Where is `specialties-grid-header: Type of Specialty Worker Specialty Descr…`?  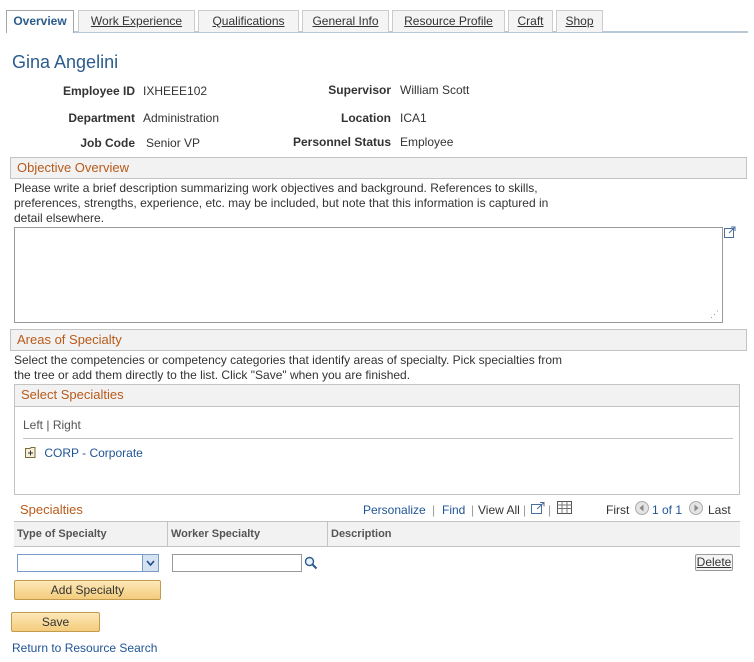
specialties-grid-header: Type of Specialty Worker Specialty Descr… is located at coordinates (377, 534).